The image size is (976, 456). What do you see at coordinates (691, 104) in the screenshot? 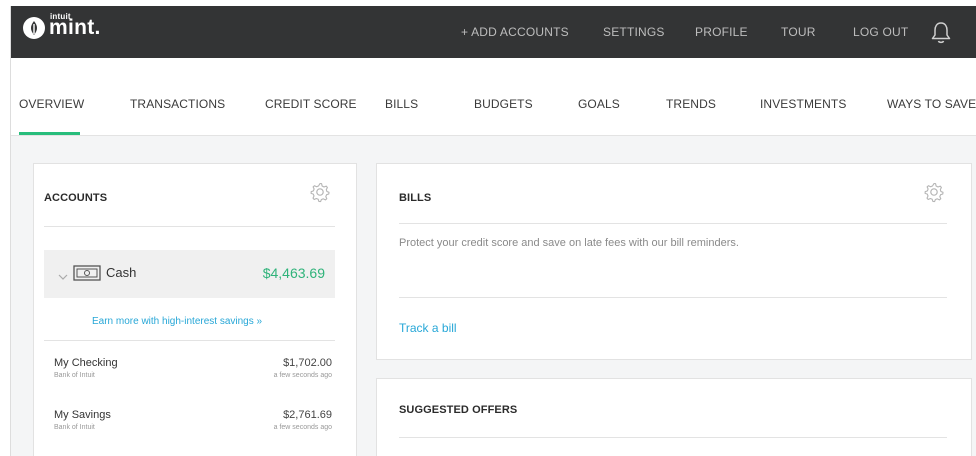
I see `tab-trends: TRENDS` at bounding box center [691, 104].